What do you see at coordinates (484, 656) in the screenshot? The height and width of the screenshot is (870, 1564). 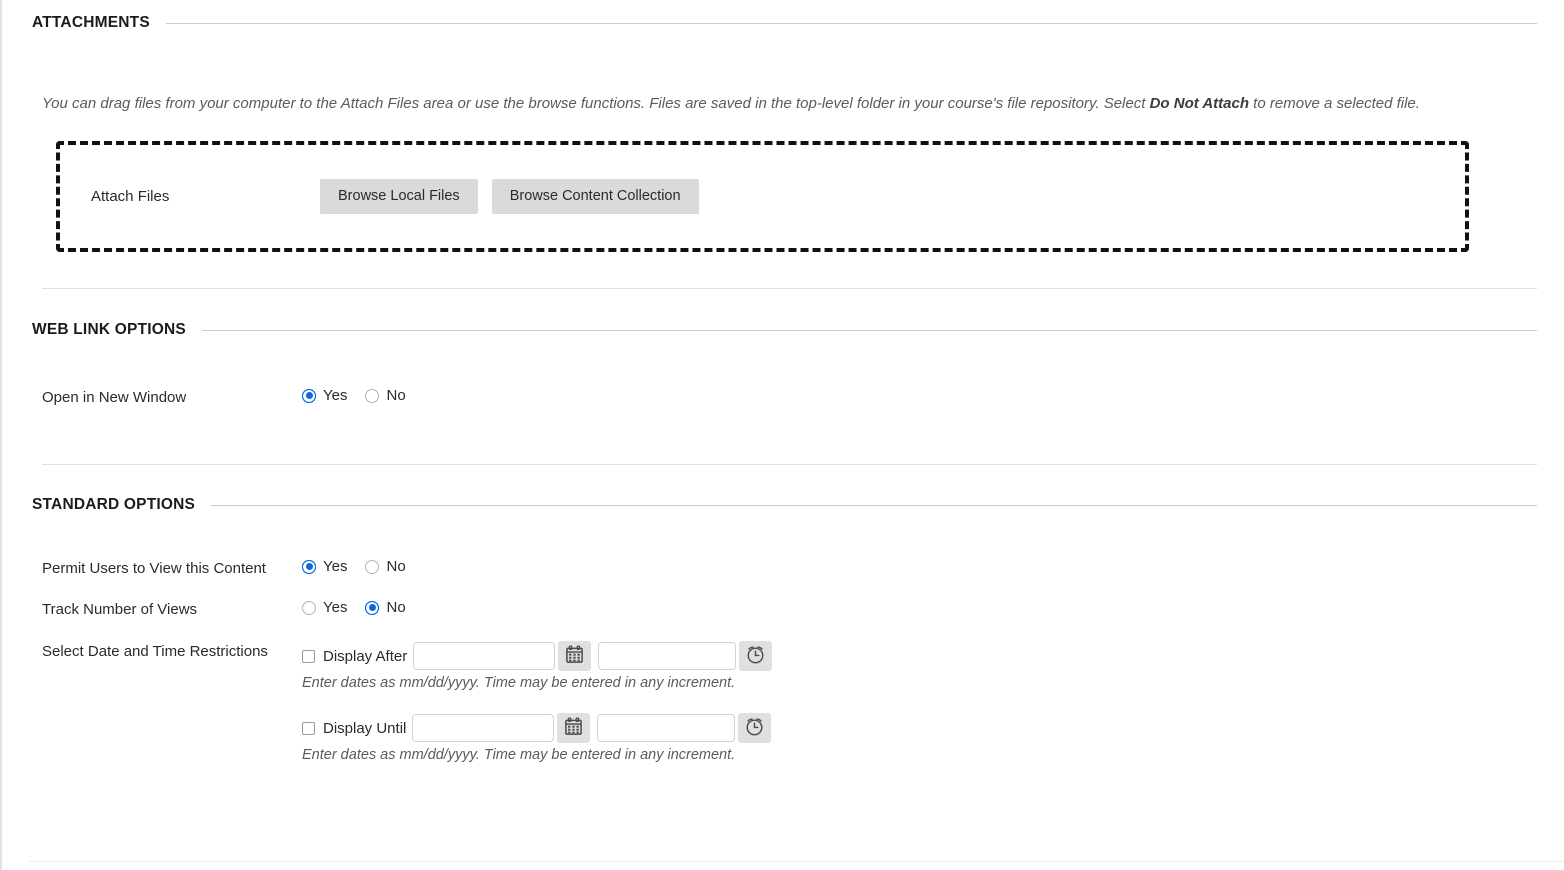 I see `display-after-date-input` at bounding box center [484, 656].